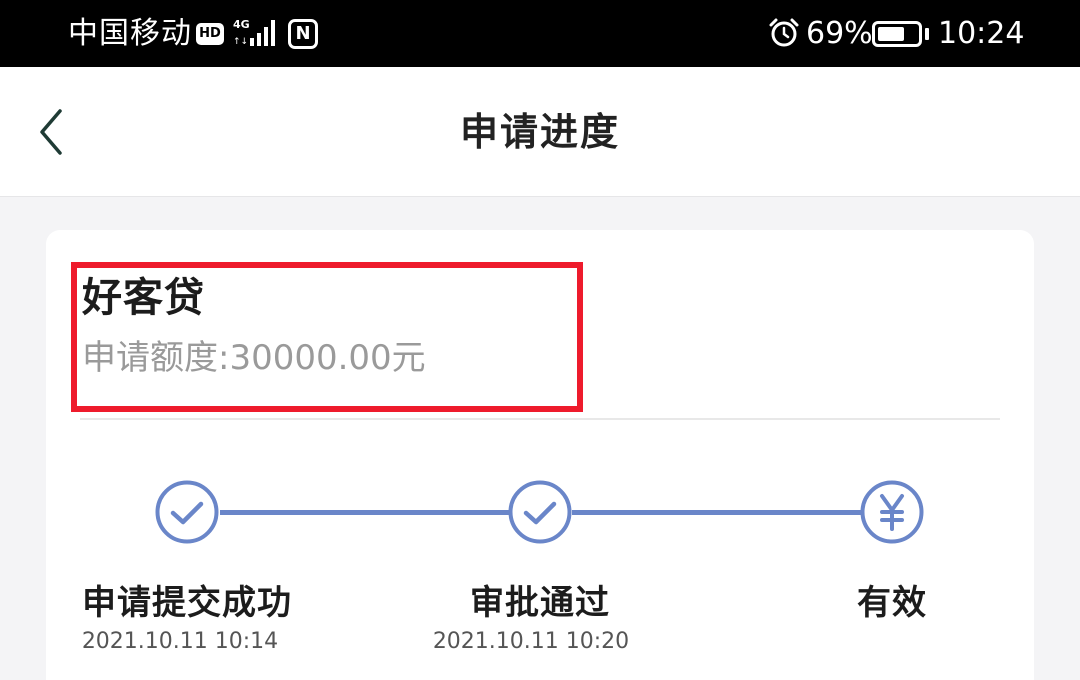 This screenshot has width=1080, height=680. I want to click on clock-time: 10:24, so click(981, 33).